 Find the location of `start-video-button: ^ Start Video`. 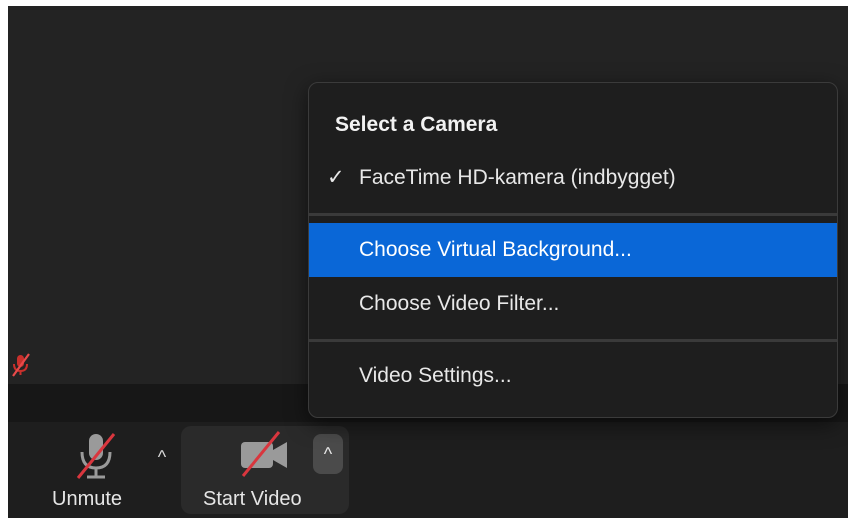

start-video-button: ^ Start Video is located at coordinates (265, 470).